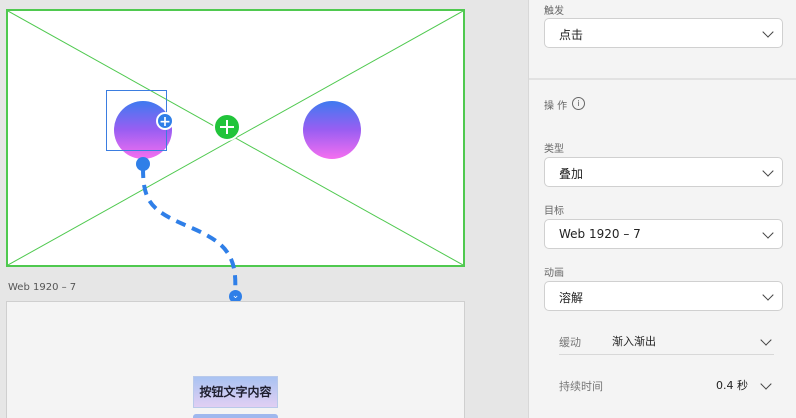  What do you see at coordinates (165, 121) in the screenshot?
I see `add-interaction-button: +` at bounding box center [165, 121].